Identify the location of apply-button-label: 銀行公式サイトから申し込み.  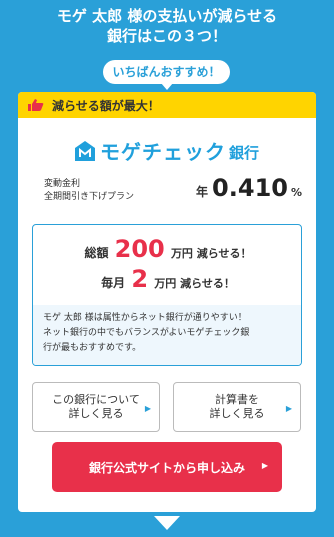
(166, 467).